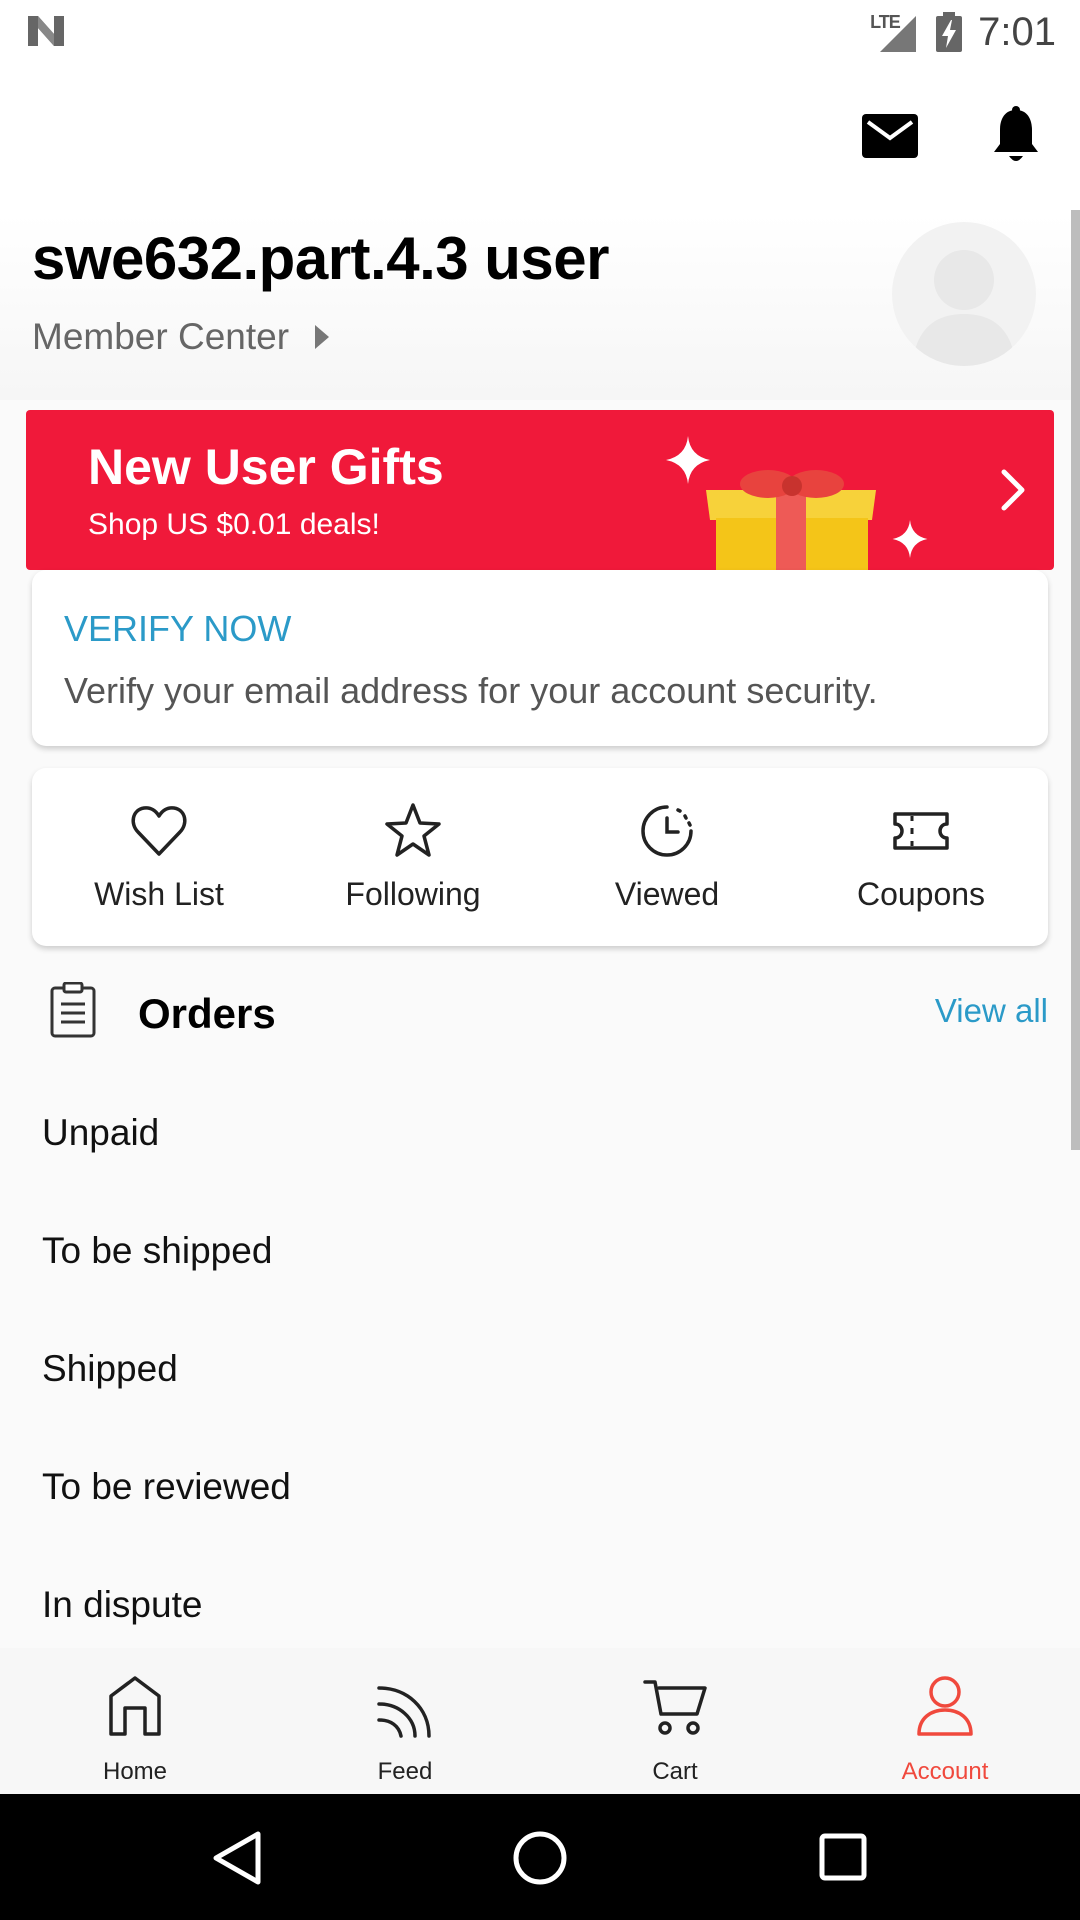  I want to click on nav-label: Feed, so click(405, 1771).